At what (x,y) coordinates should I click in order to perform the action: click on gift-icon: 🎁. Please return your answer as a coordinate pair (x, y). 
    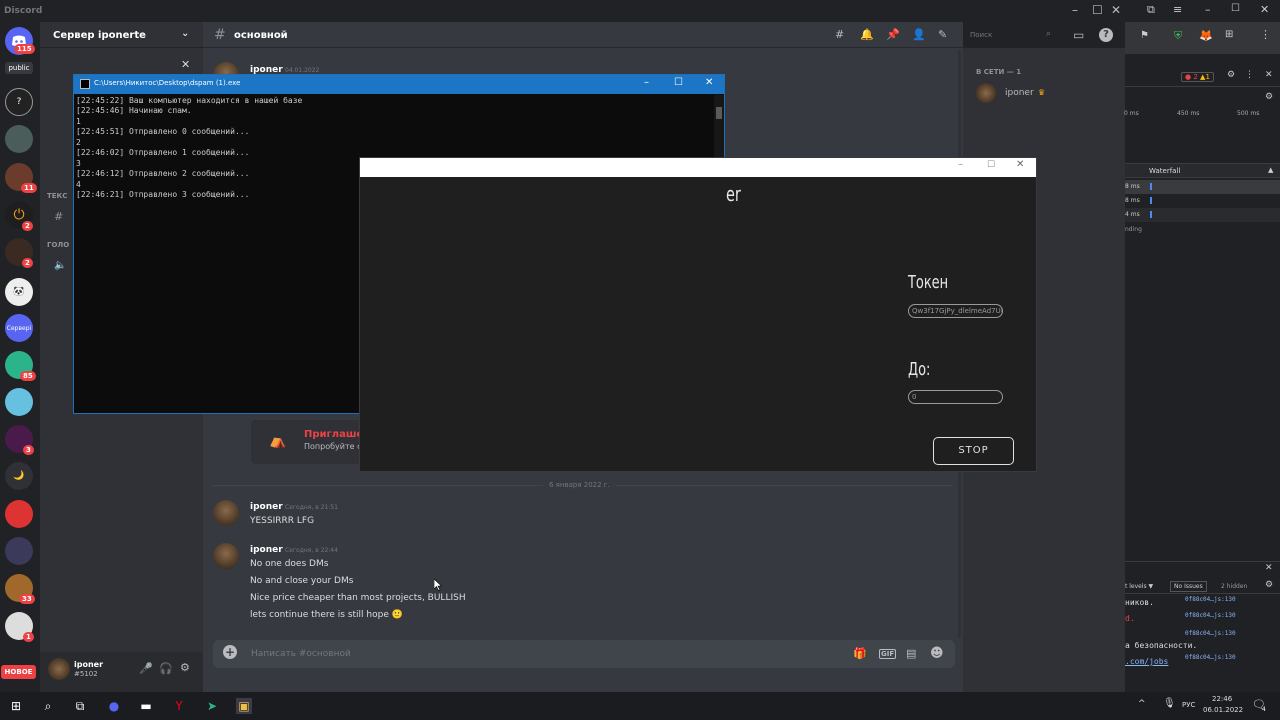
    Looking at the image, I should click on (860, 653).